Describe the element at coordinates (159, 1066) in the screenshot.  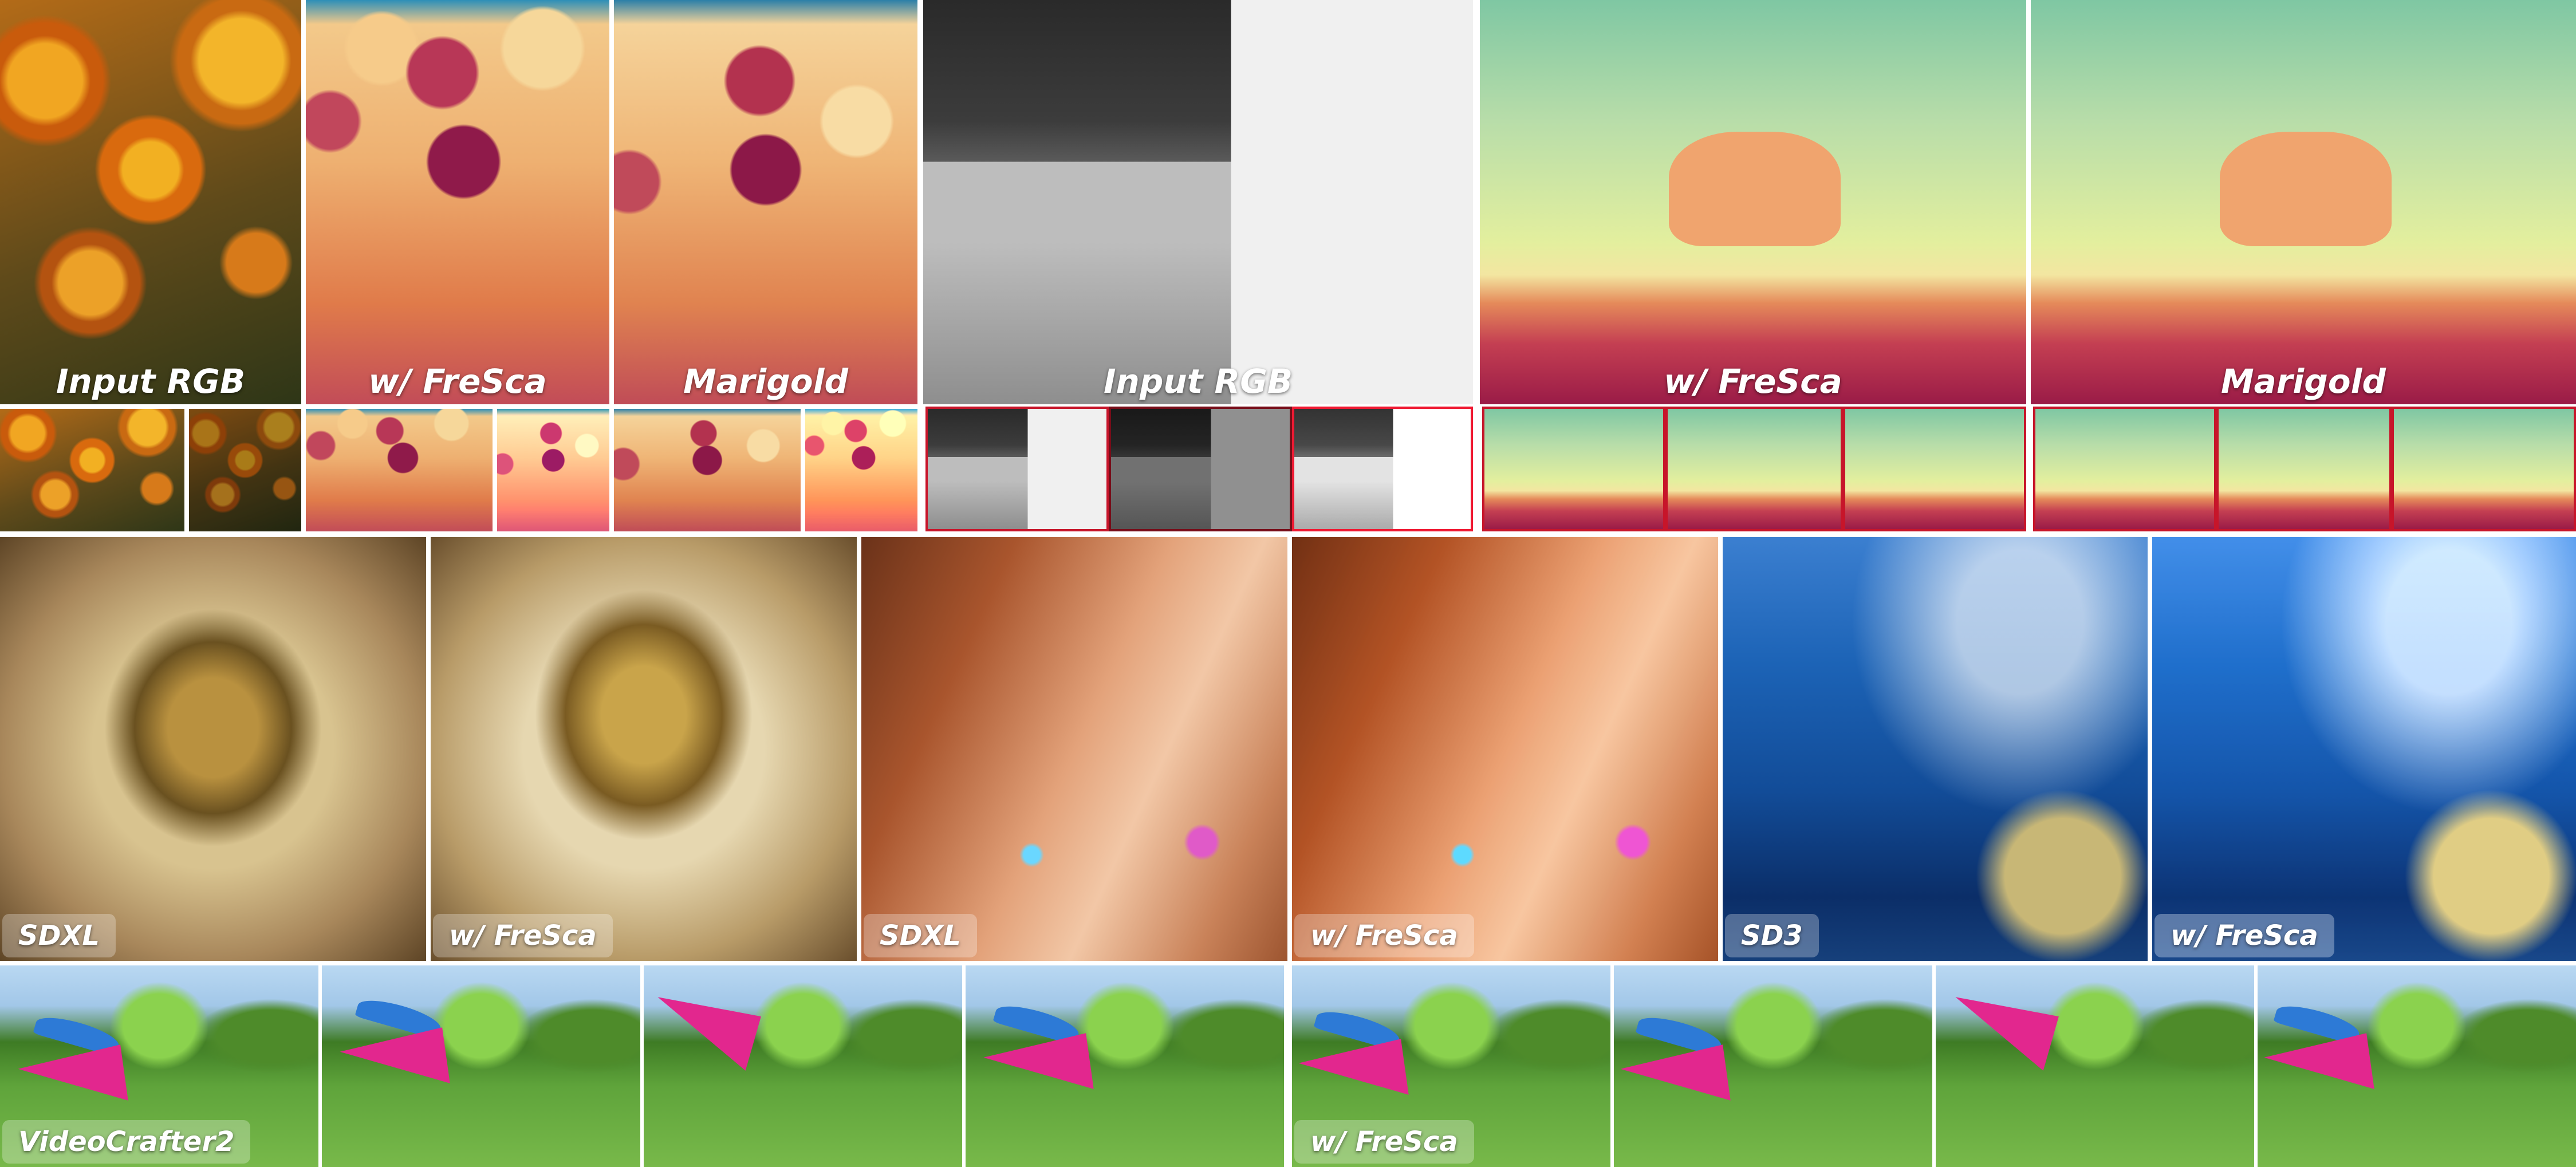
I see `kite-videocrafter2-frame-1: VideoCrafter2` at that location.